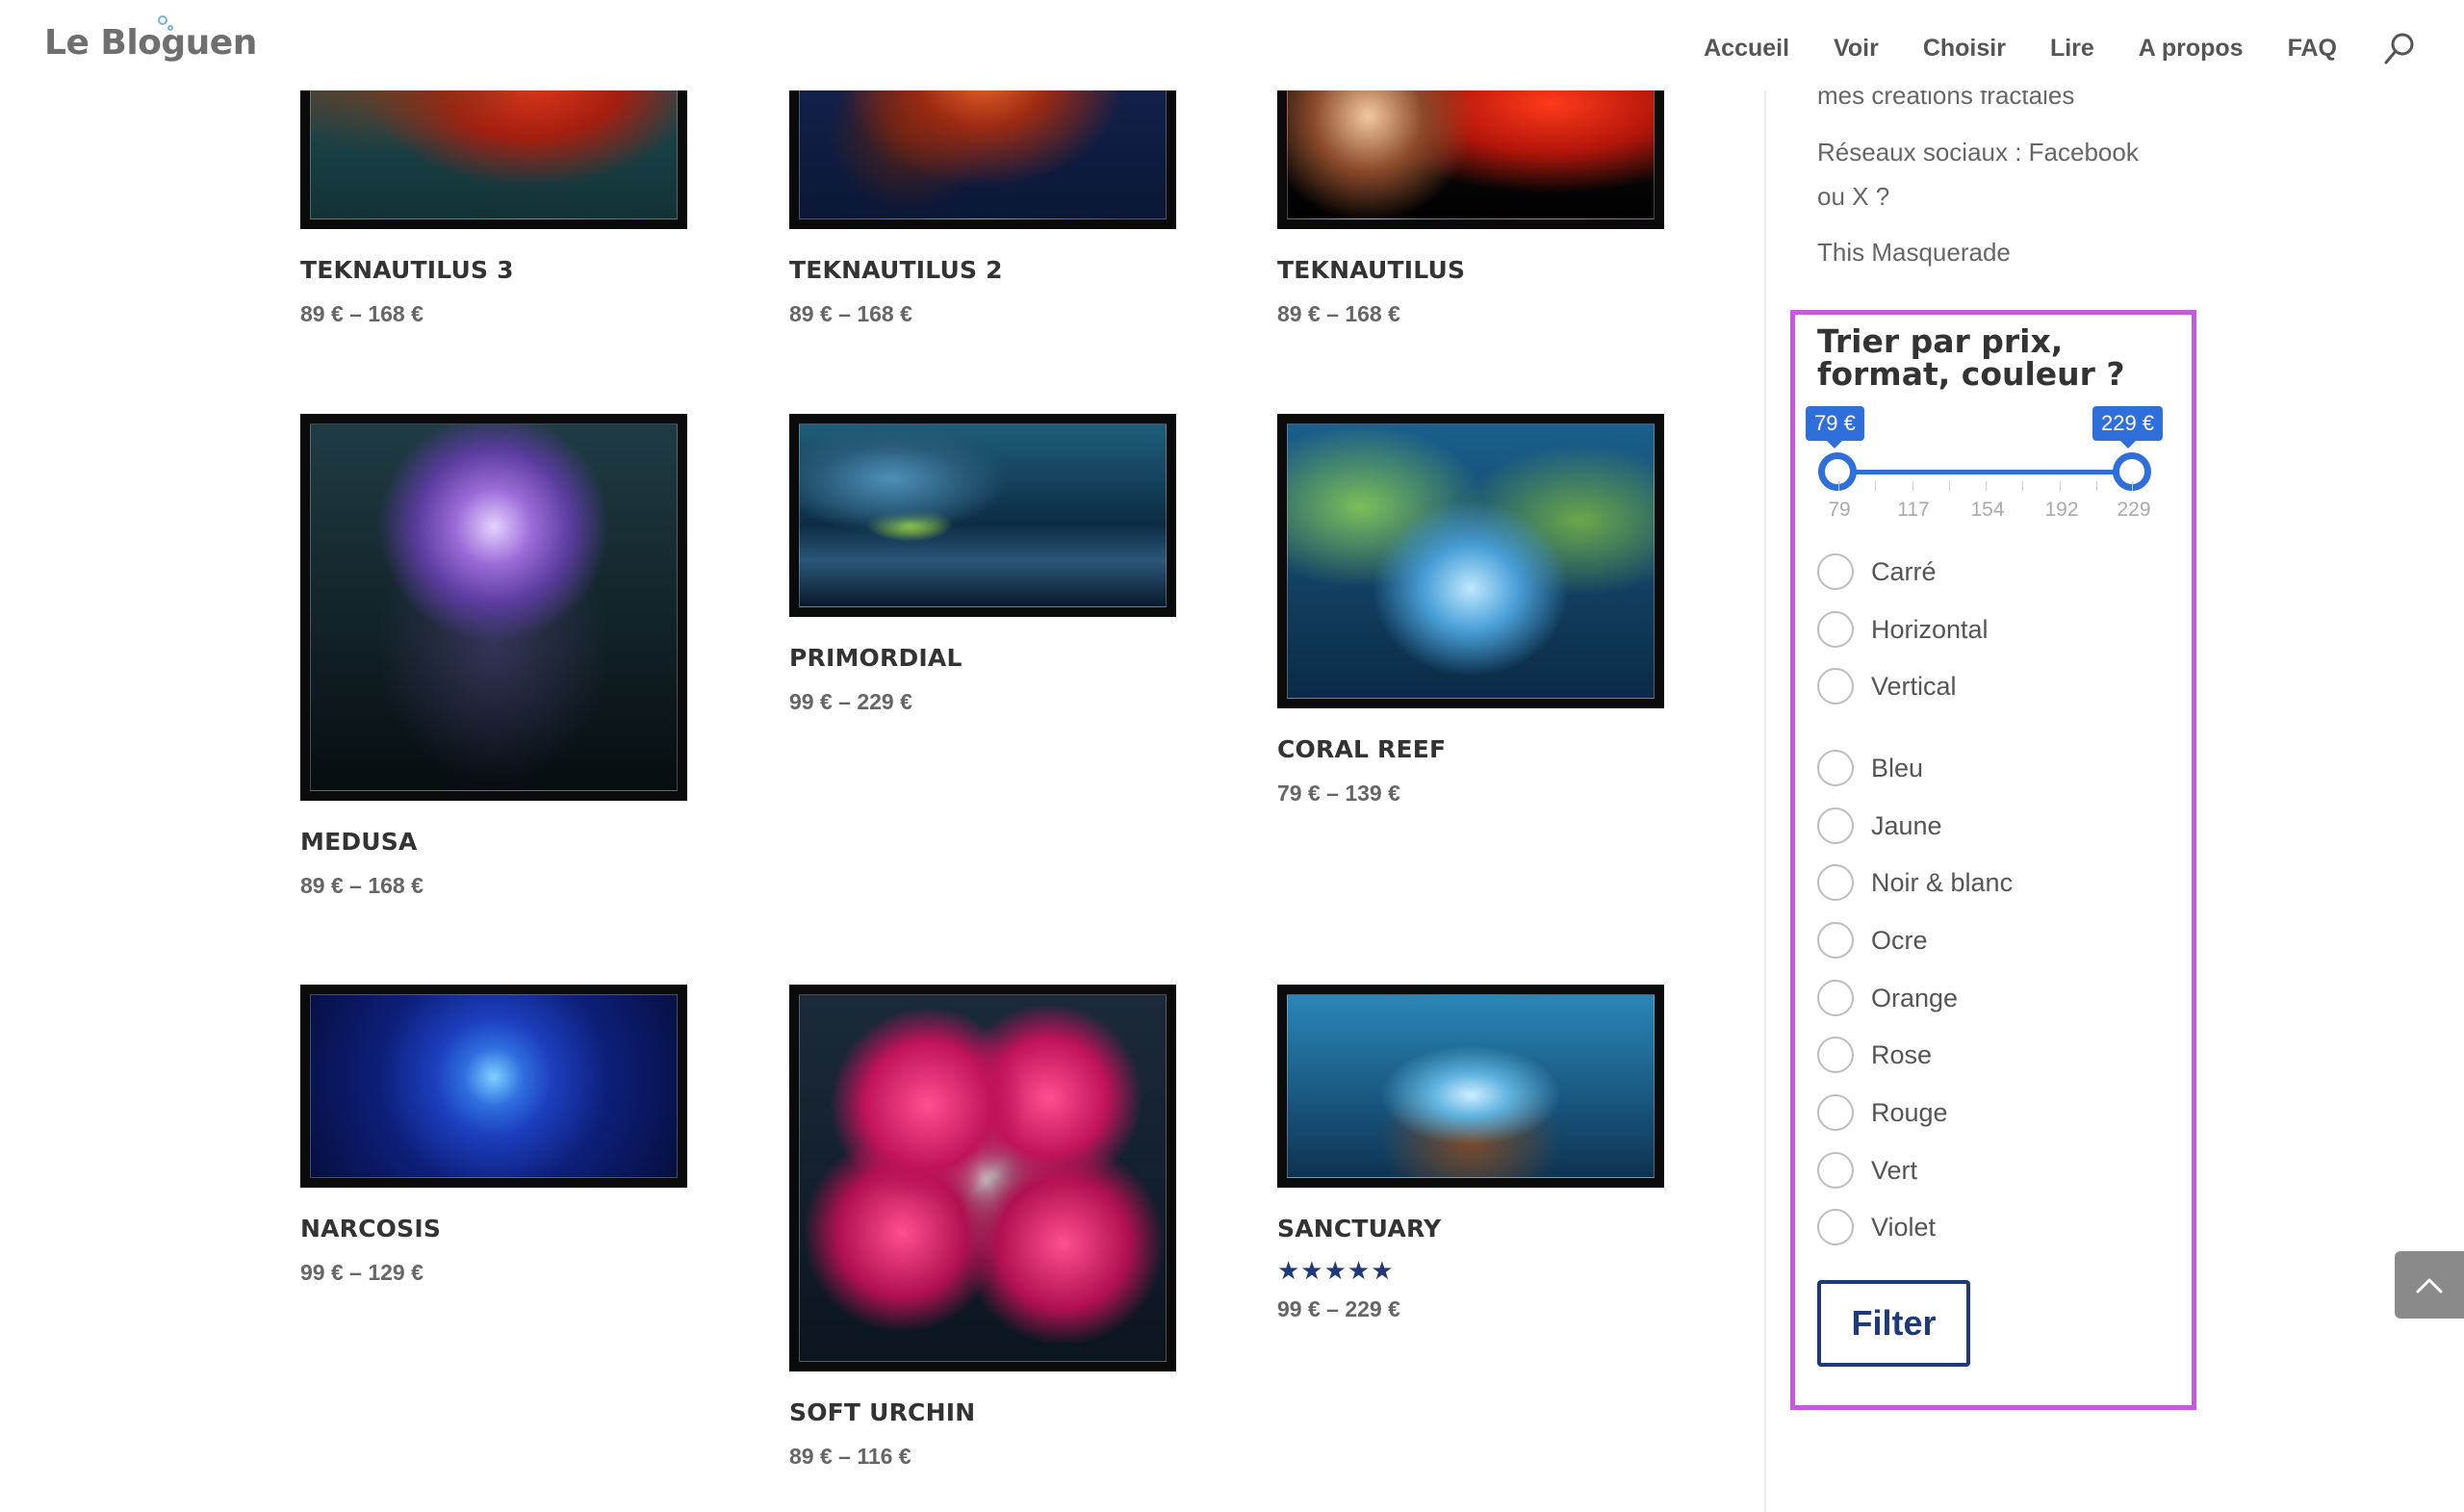  I want to click on range-tick-label: 154, so click(1987, 510).